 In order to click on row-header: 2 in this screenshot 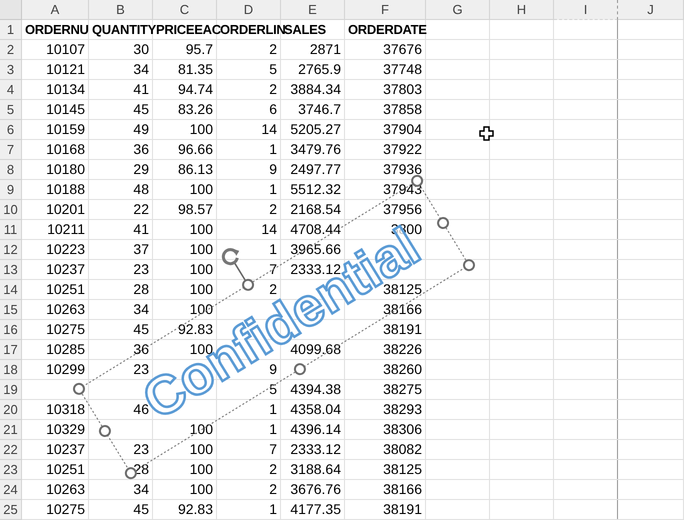, I will do `click(11, 50)`.